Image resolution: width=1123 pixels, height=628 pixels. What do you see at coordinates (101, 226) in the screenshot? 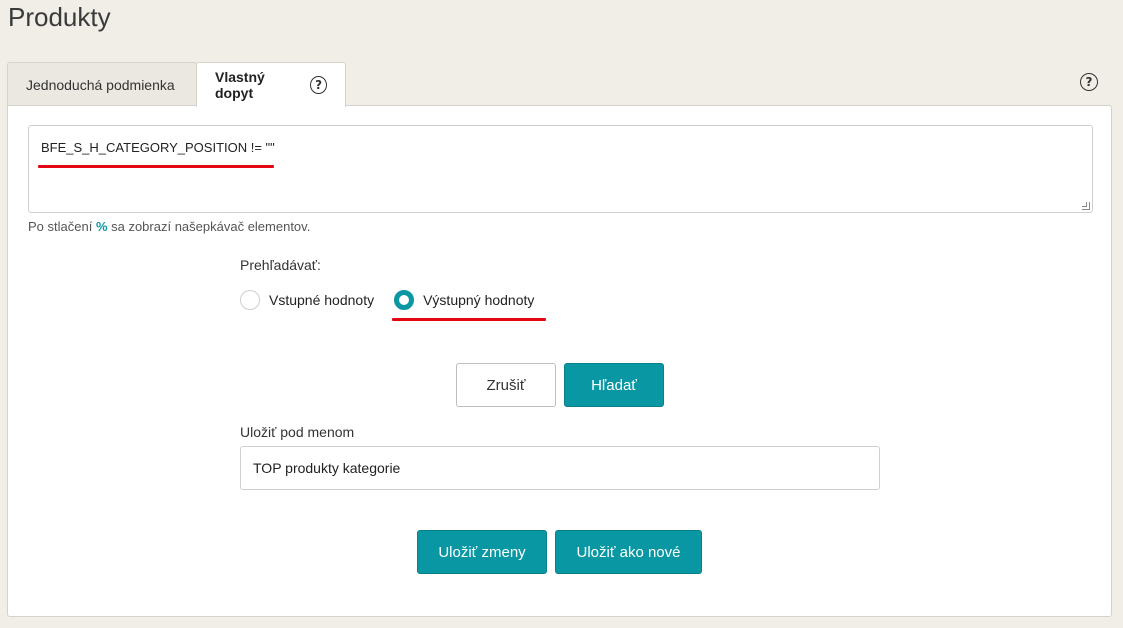
I see `hint-key: %` at bounding box center [101, 226].